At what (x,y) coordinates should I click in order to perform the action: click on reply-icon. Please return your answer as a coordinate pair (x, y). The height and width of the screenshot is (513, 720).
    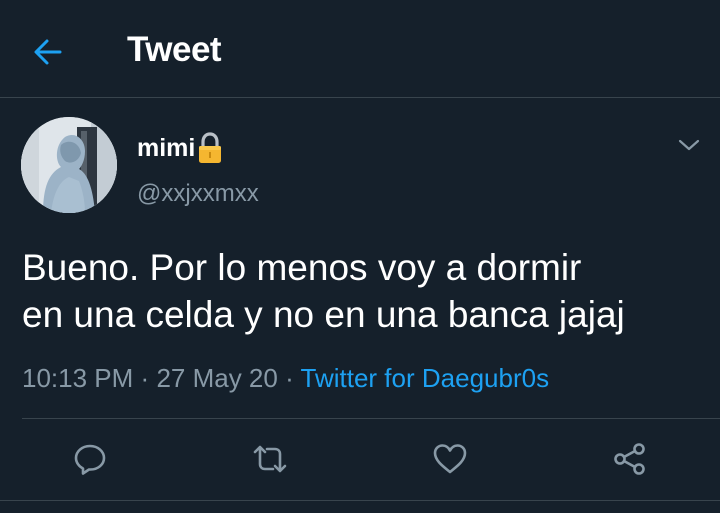
    Looking at the image, I should click on (90, 459).